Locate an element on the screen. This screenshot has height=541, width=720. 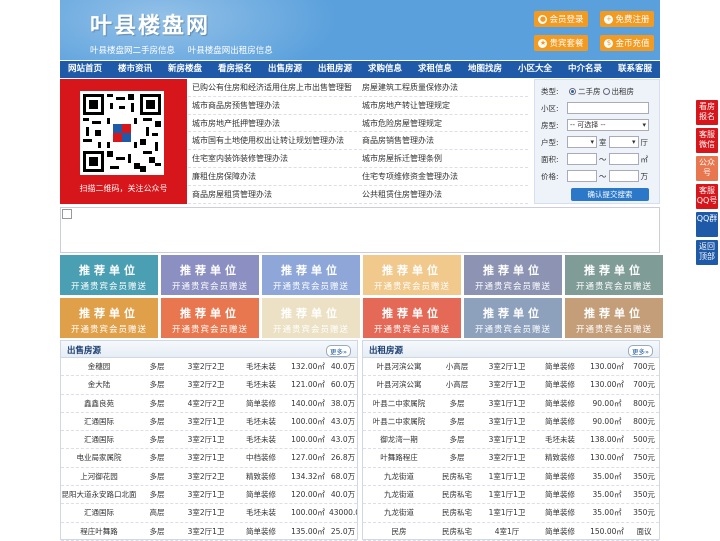
listing-row: 叶舞路程庄 多层 3室2厅1卫 精致装修 130.00㎡ 750元 is located at coordinates (511, 458).